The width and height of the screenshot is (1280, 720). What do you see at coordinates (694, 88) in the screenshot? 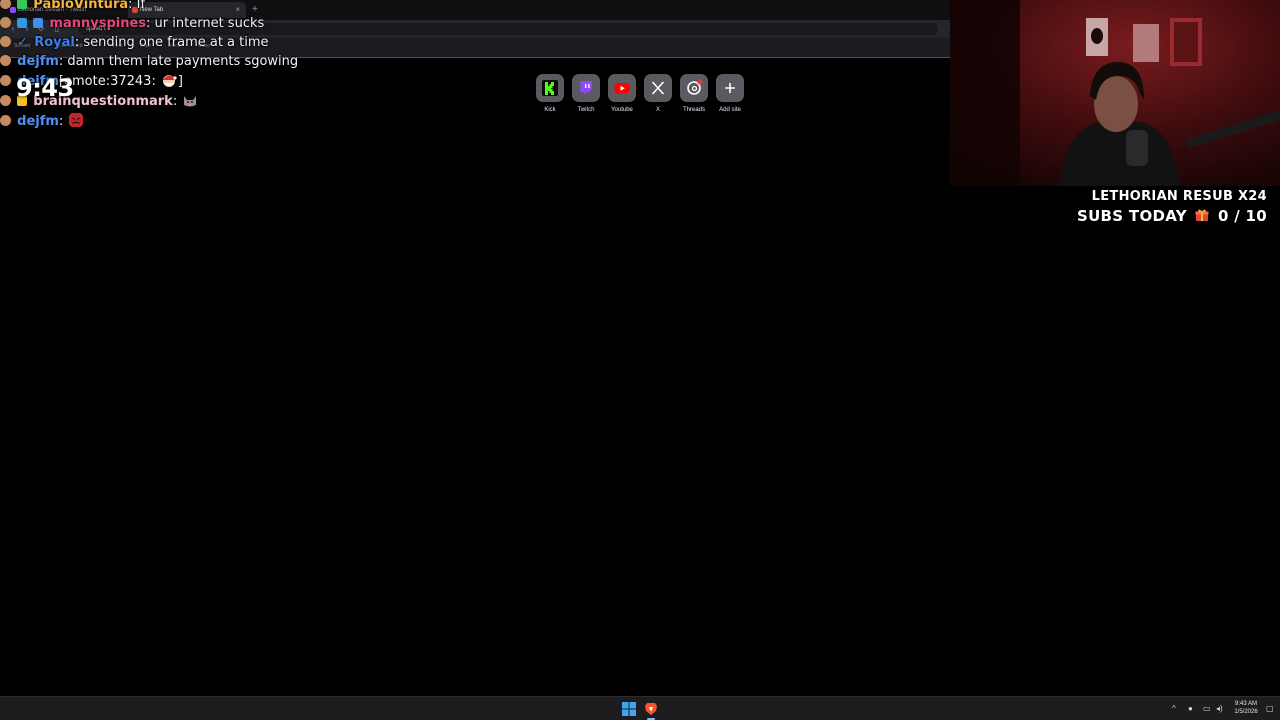
I see `threads-icon` at bounding box center [694, 88].